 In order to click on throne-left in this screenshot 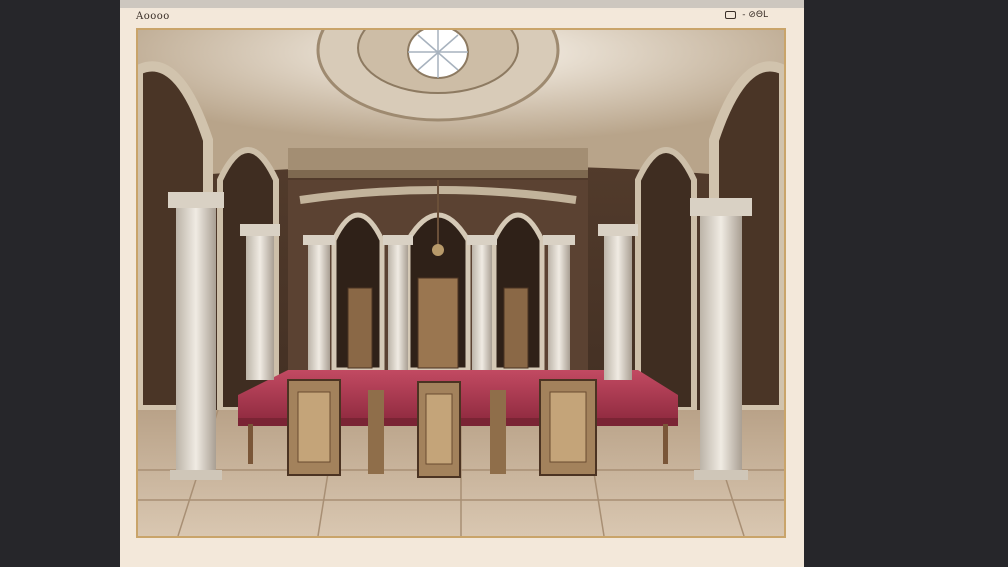, I will do `click(360, 328)`.